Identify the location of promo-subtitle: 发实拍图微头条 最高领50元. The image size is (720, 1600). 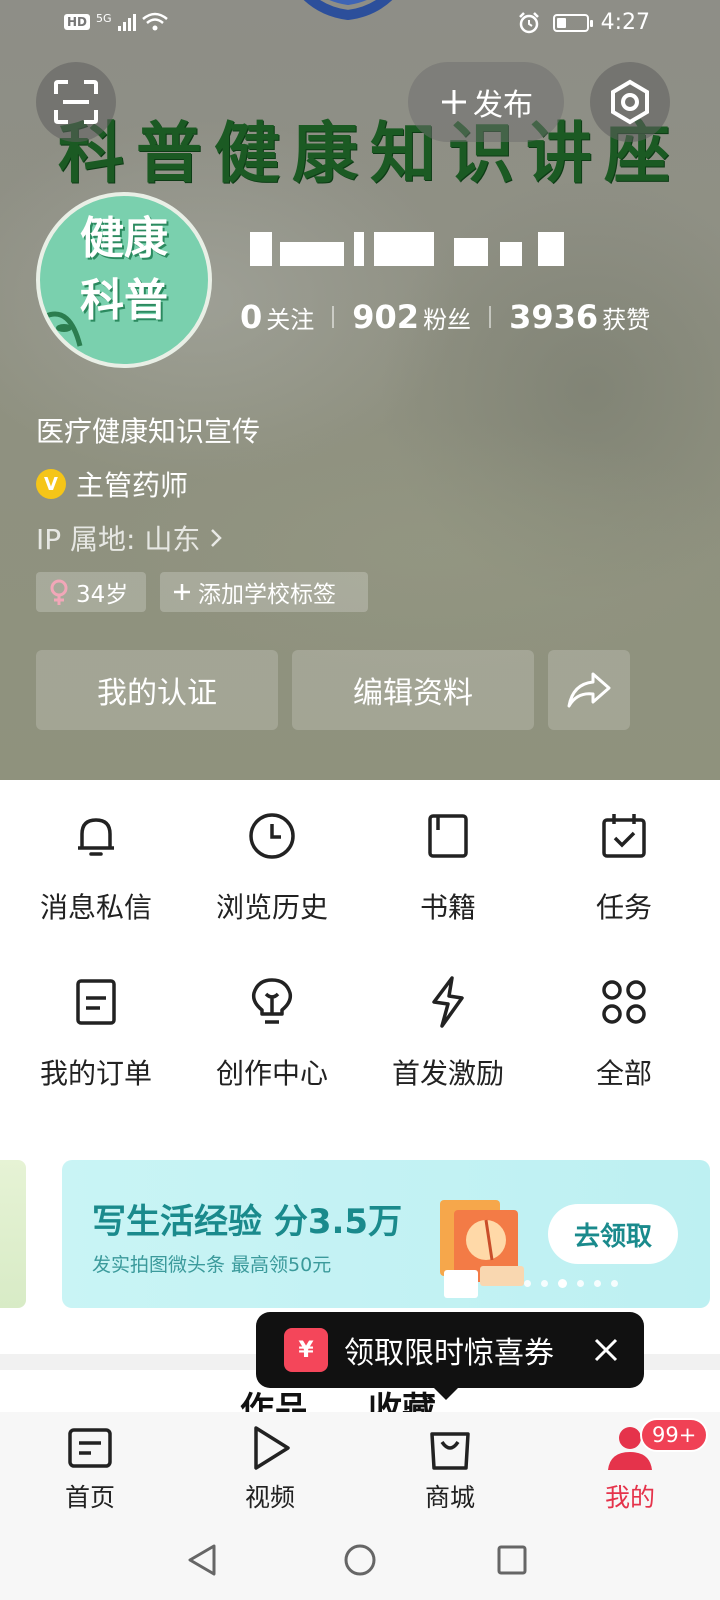
(212, 1265).